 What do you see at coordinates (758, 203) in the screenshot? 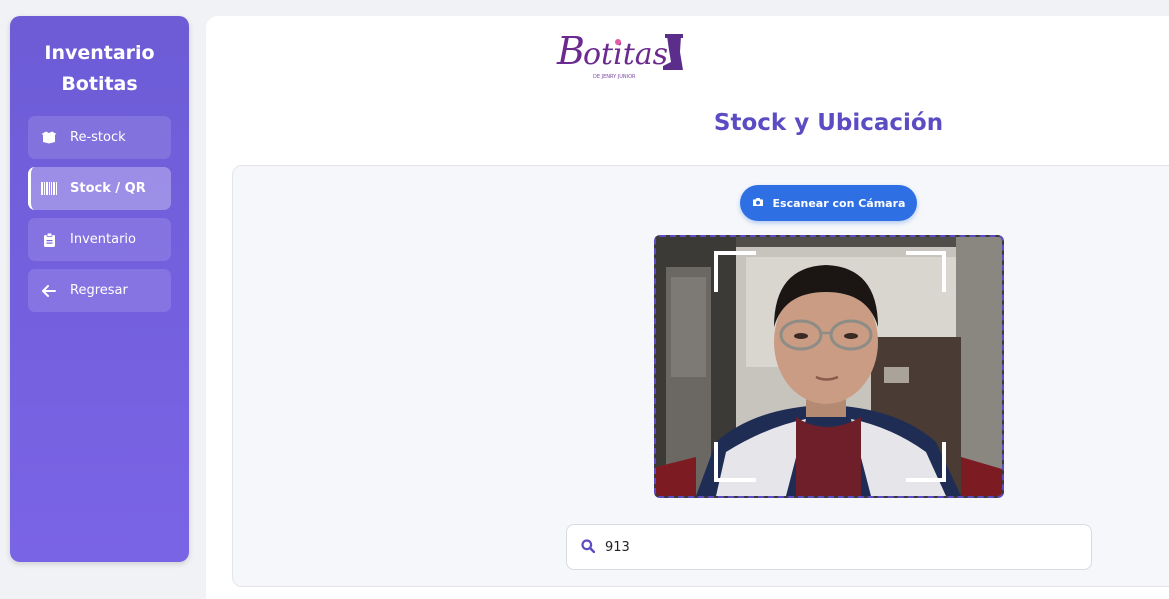
I see `camera-icon` at bounding box center [758, 203].